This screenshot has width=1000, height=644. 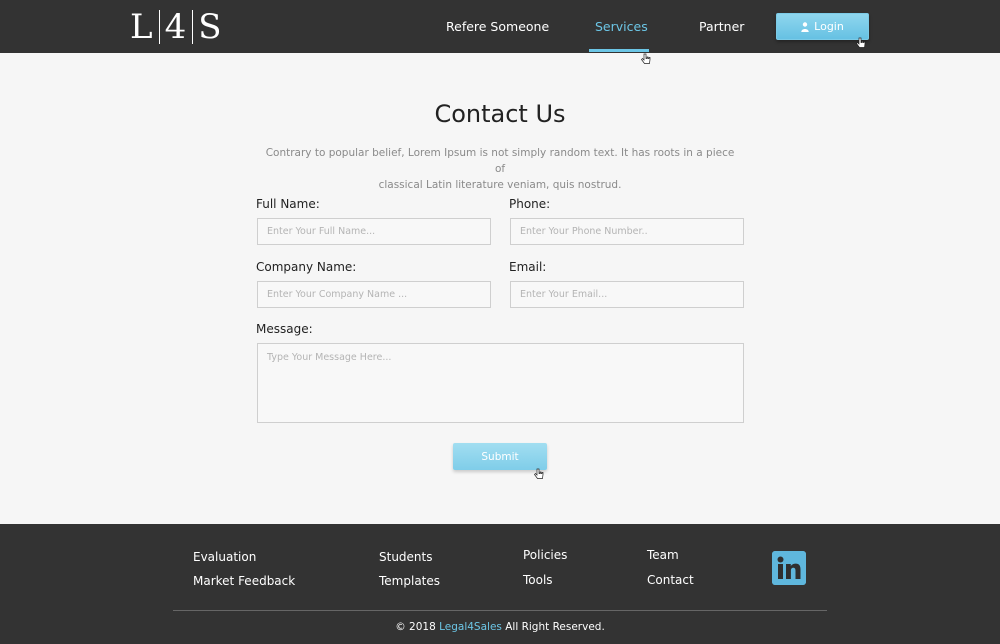 What do you see at coordinates (538, 580) in the screenshot?
I see `footer-link-tools: Tools` at bounding box center [538, 580].